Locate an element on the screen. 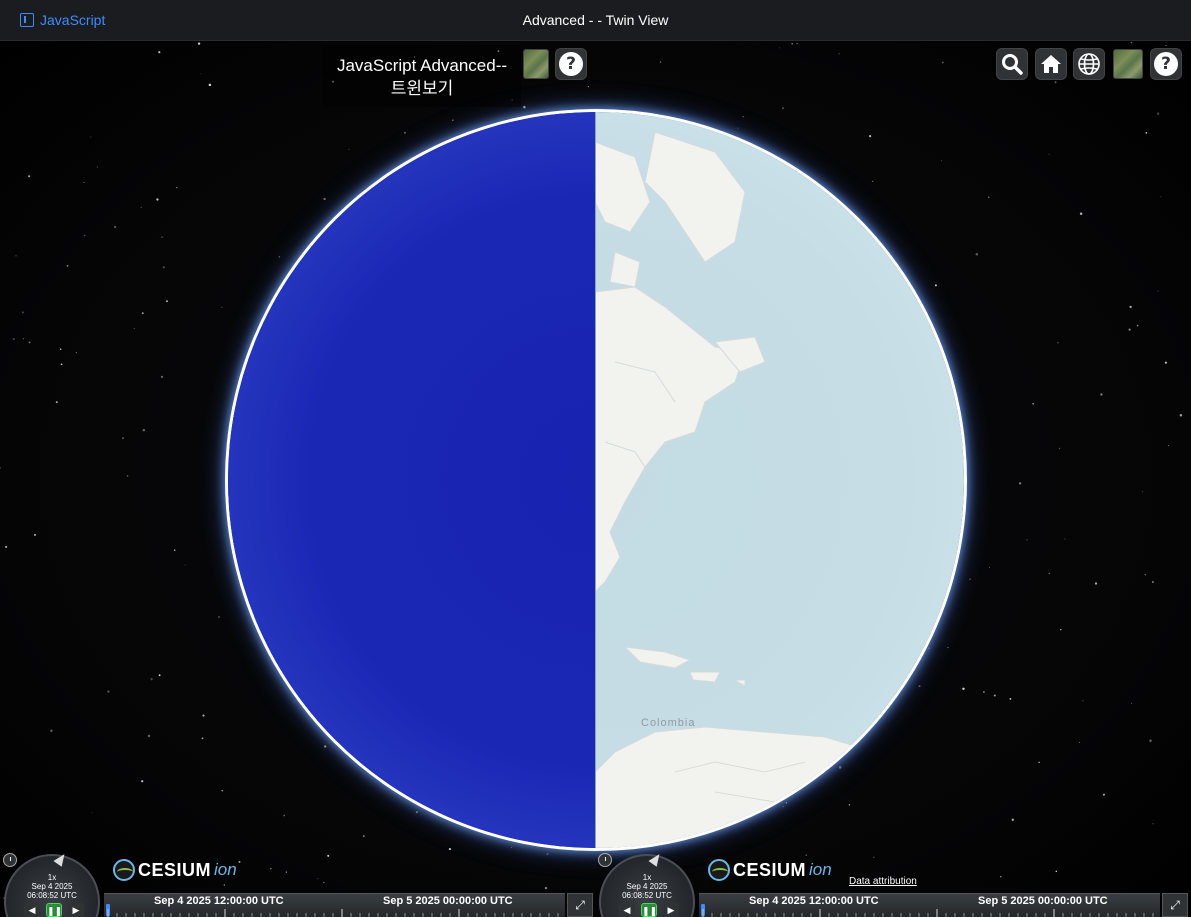  fullscreen-button-left: ⤢ is located at coordinates (580, 905).